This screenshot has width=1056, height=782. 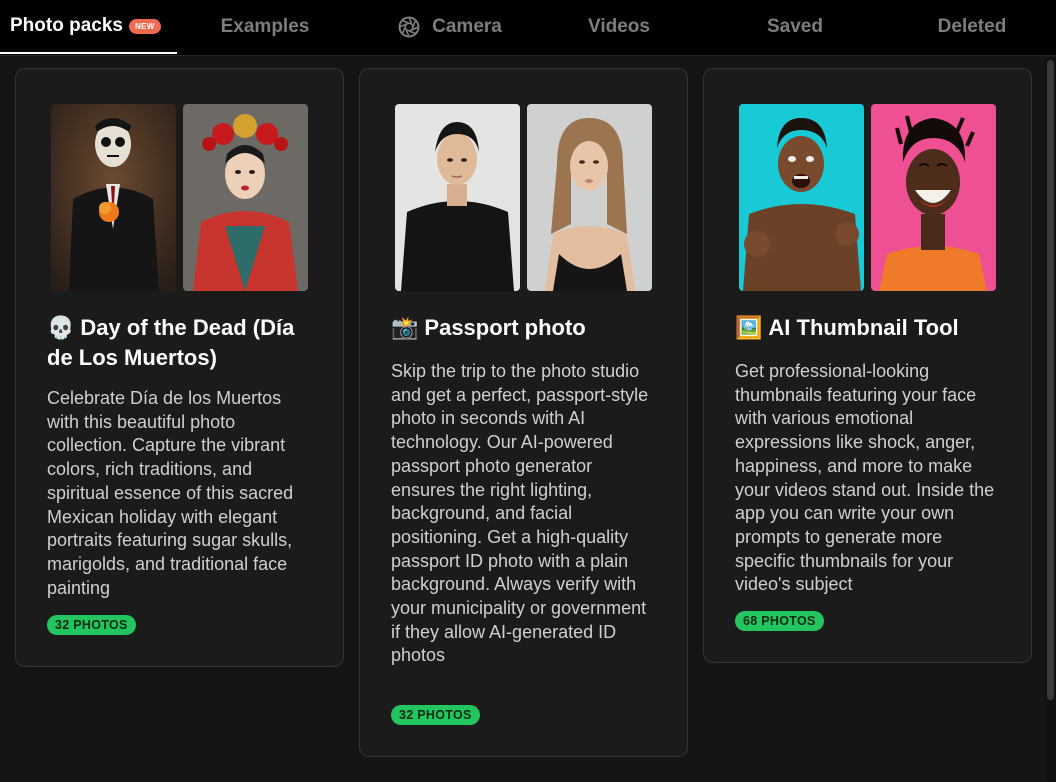 I want to click on tab-label: Saved, so click(x=795, y=26).